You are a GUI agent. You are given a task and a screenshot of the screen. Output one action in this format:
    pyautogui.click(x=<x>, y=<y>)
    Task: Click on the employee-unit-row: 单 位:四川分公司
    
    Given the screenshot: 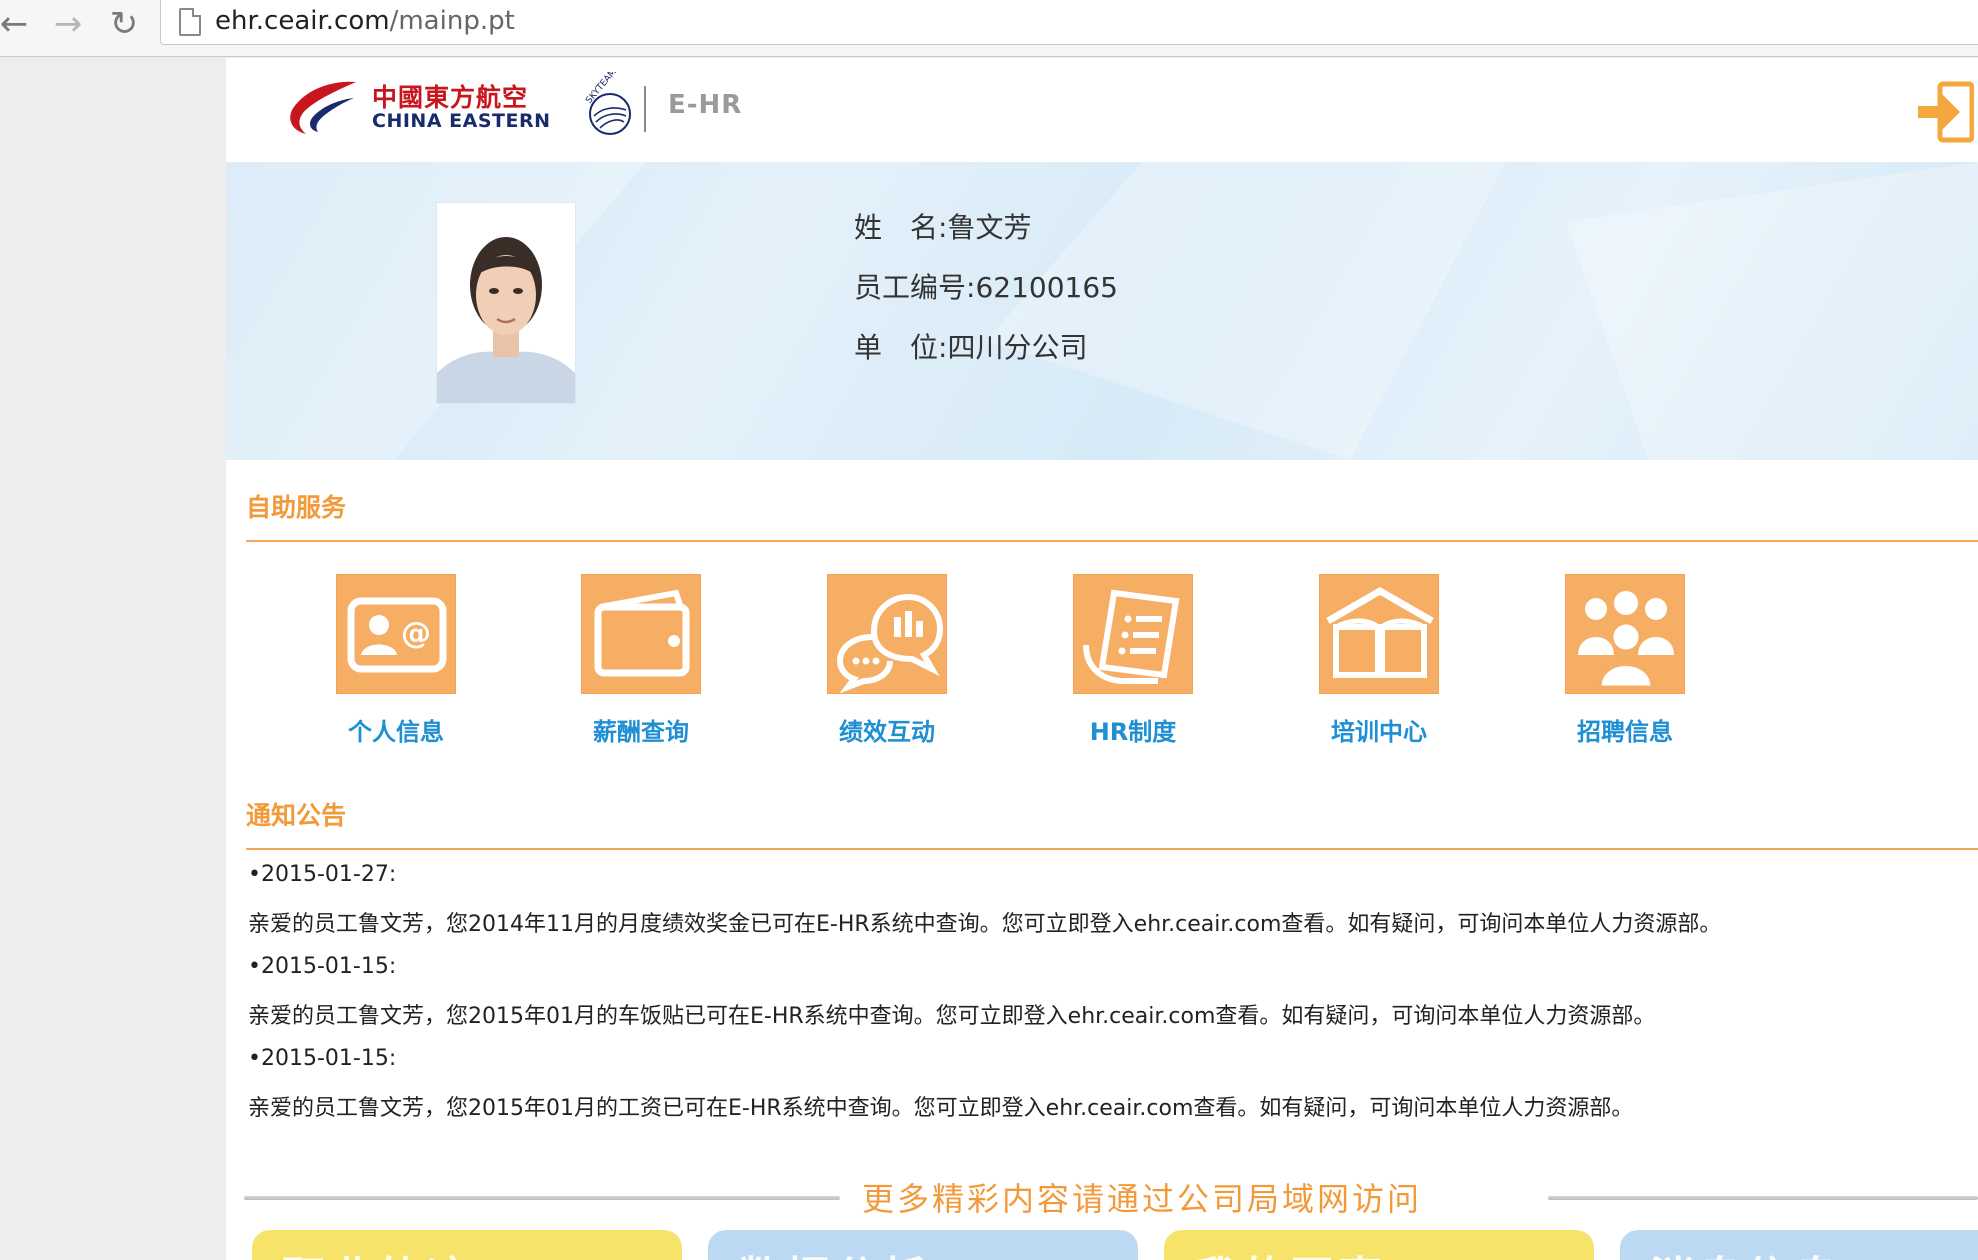 What is the action you would take?
    pyautogui.click(x=970, y=346)
    